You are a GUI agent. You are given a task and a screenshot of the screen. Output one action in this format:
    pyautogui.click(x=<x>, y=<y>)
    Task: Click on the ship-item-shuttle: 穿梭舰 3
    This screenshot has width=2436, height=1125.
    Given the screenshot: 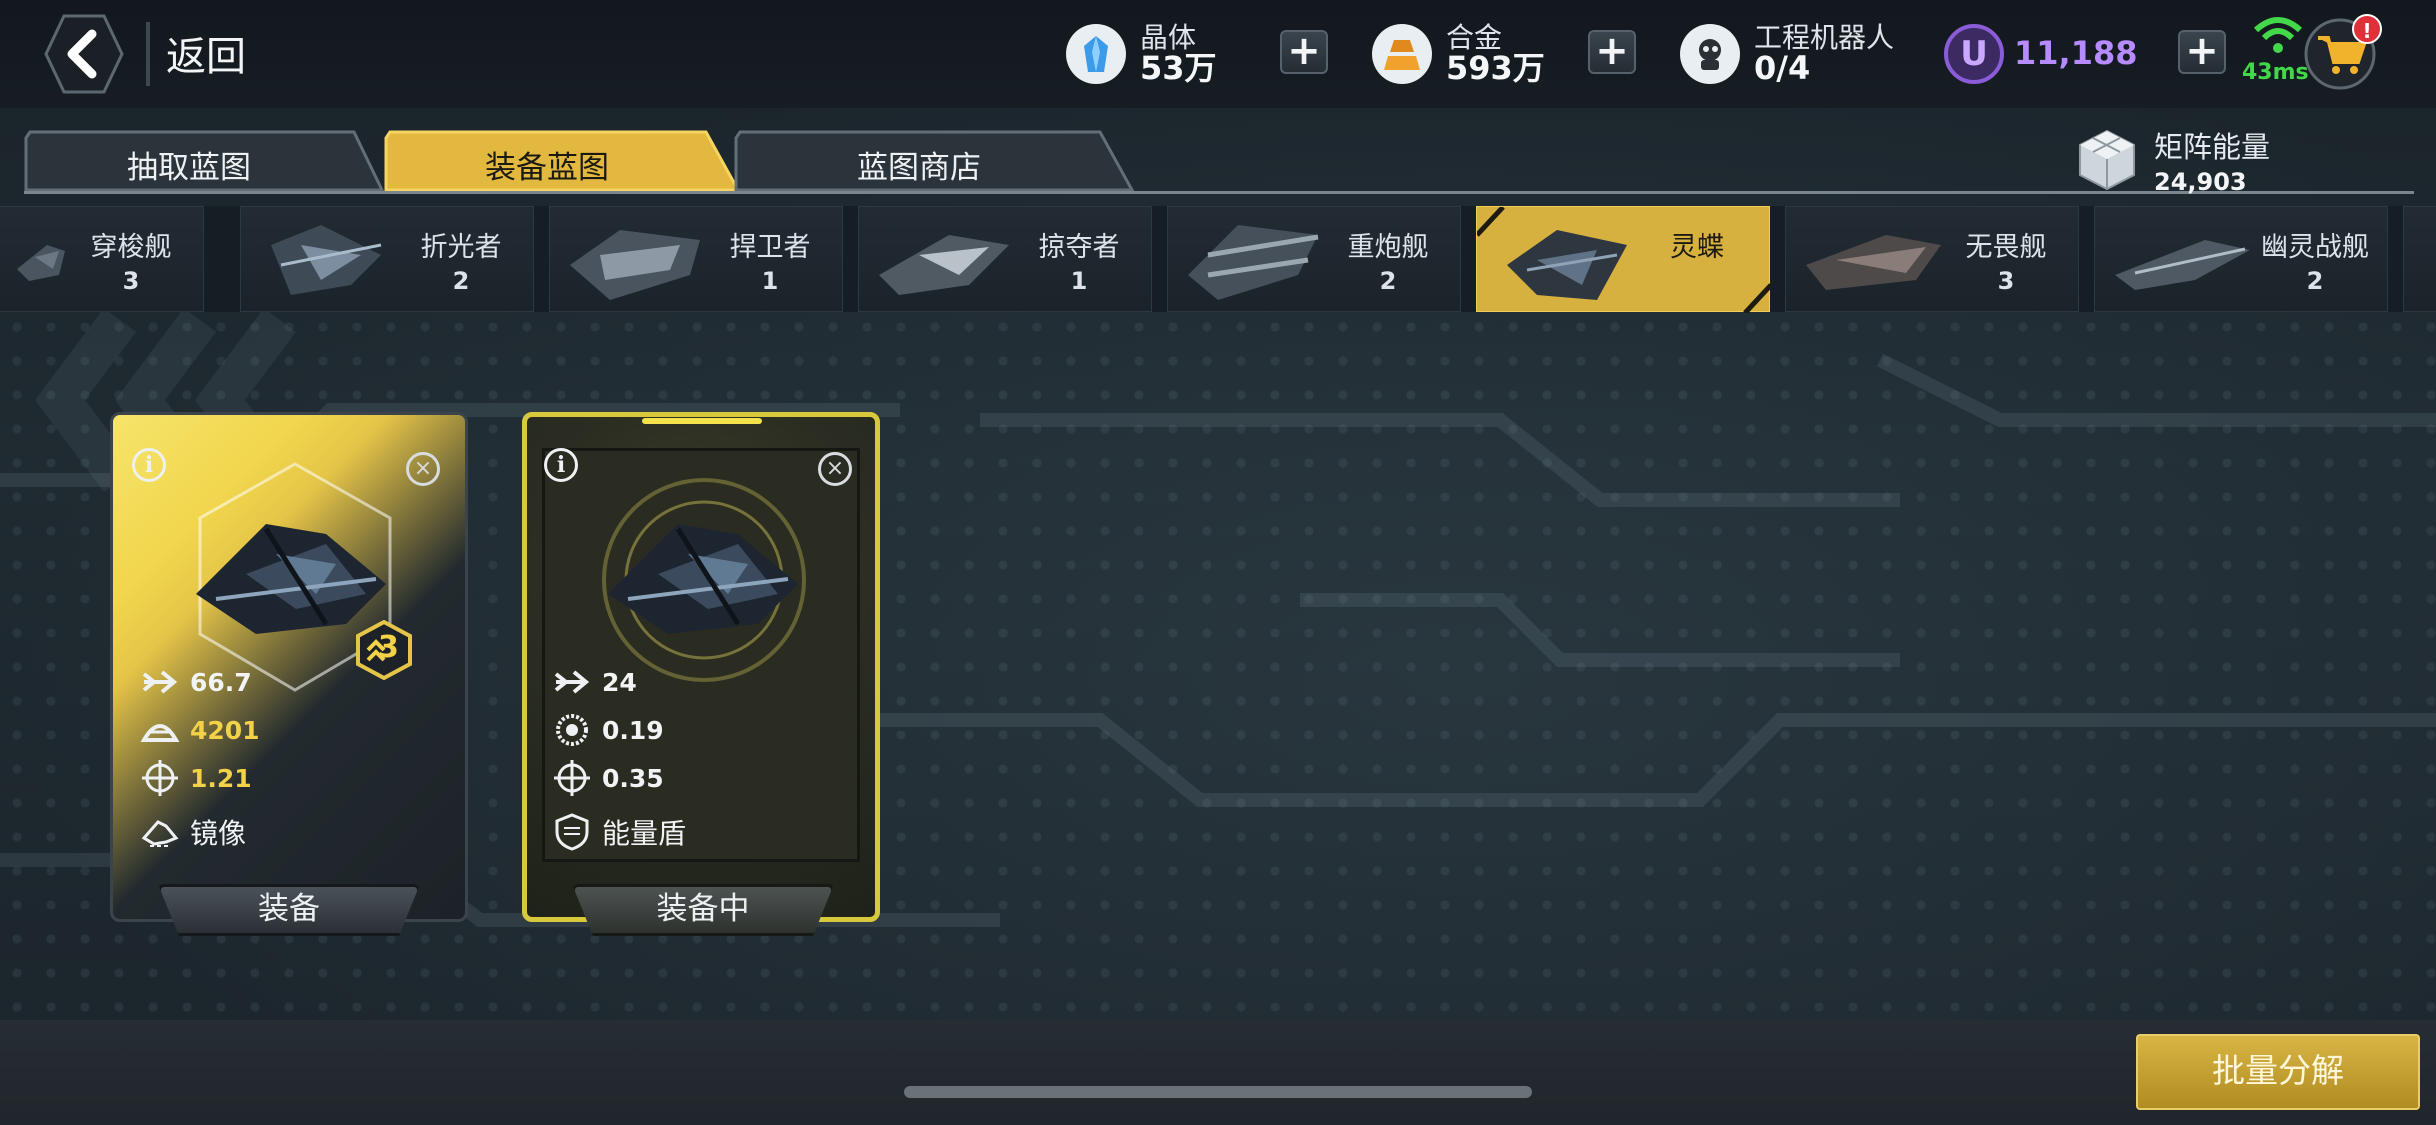 What is the action you would take?
    pyautogui.click(x=102, y=259)
    